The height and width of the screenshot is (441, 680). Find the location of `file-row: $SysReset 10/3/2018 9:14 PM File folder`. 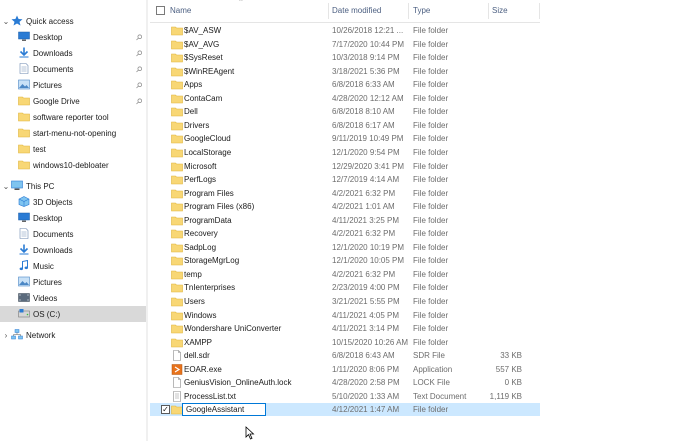

file-row: $SysReset 10/3/2018 9:14 PM File folder is located at coordinates (345, 57).